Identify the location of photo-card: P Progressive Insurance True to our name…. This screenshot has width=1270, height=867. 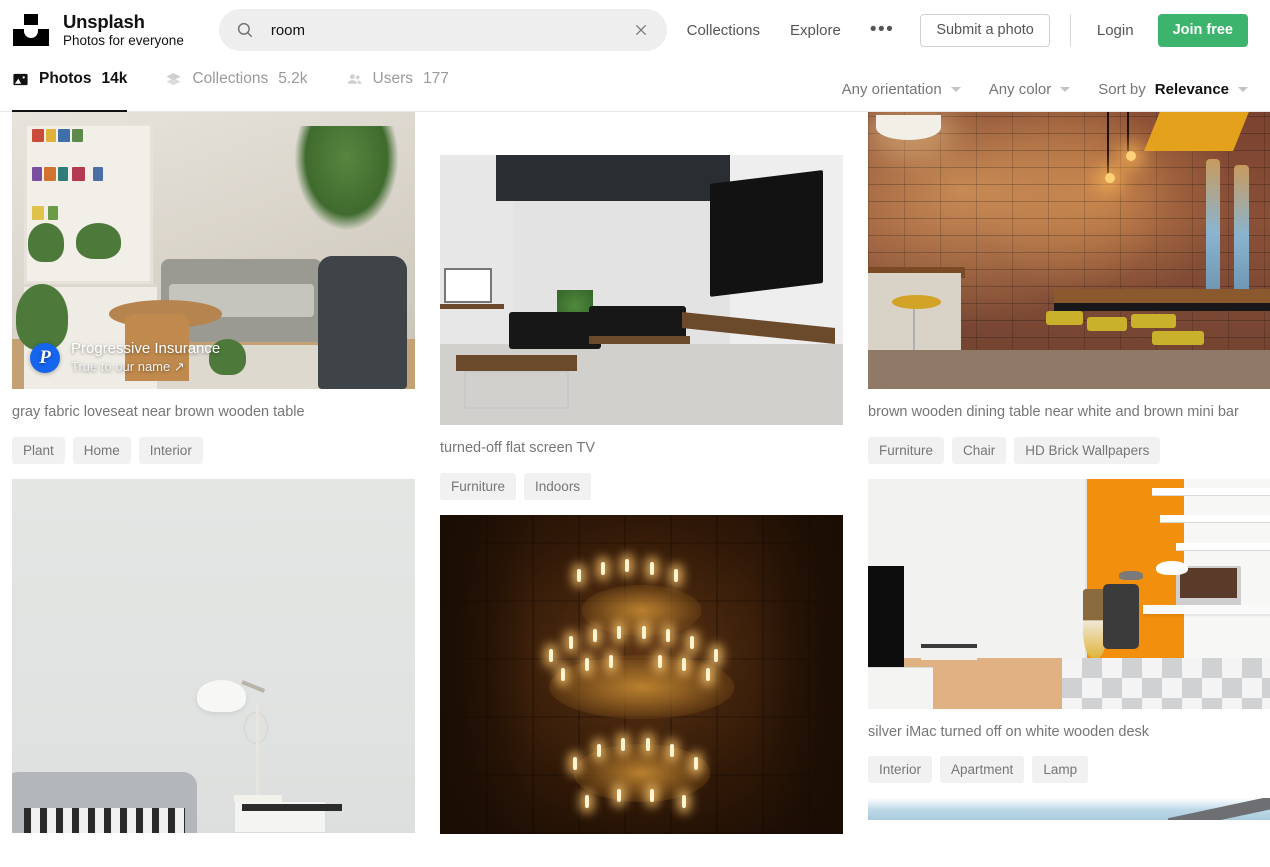
(213, 288).